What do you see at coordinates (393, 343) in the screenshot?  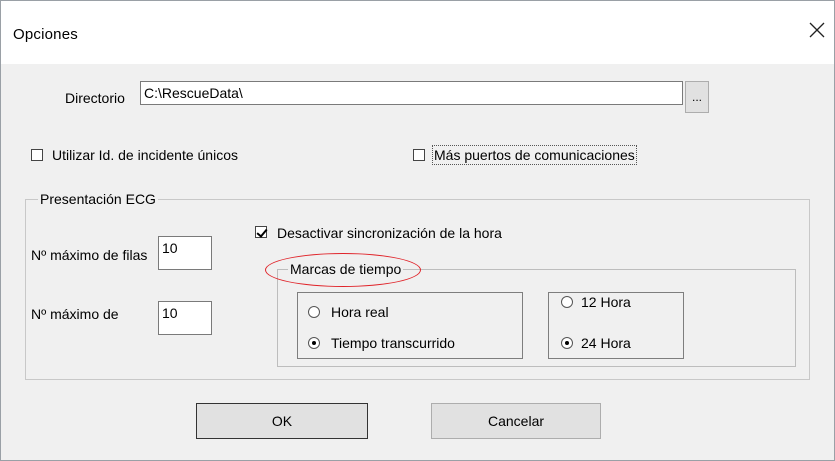 I see `elapsed-time-label: Tiempo transcurrido` at bounding box center [393, 343].